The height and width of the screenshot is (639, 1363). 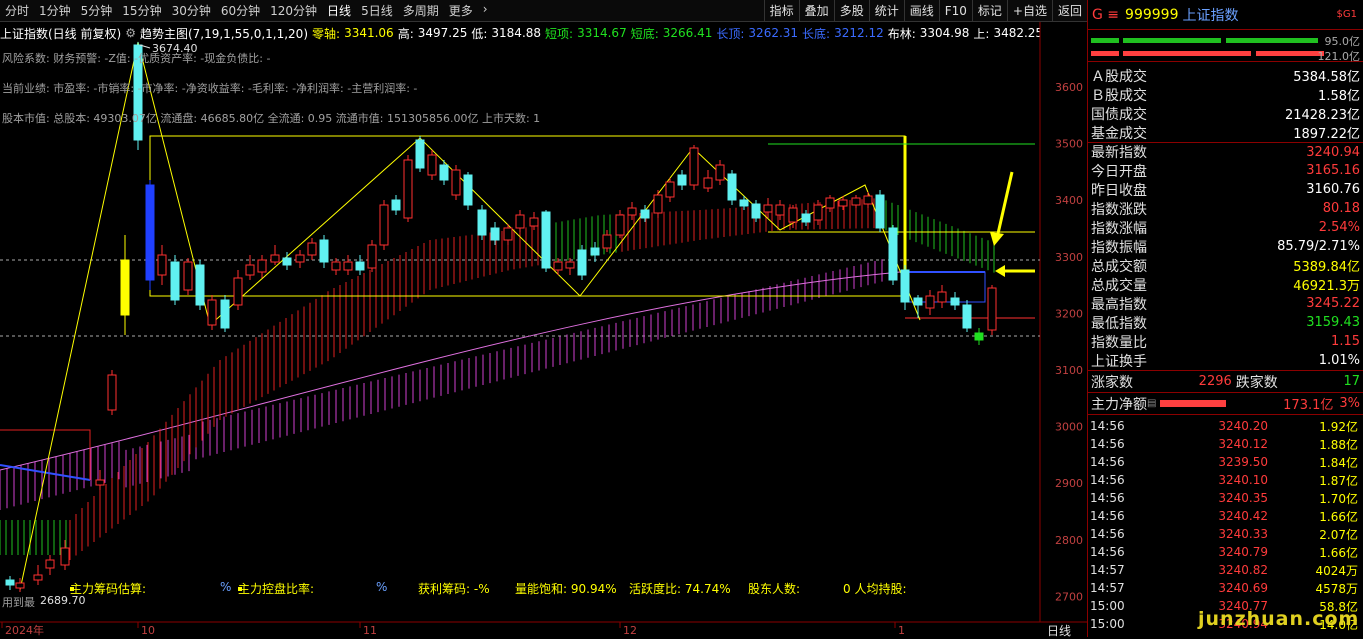 What do you see at coordinates (1225, 534) in the screenshot?
I see `tick-row: 14:56 3240.33 2.07亿` at bounding box center [1225, 534].